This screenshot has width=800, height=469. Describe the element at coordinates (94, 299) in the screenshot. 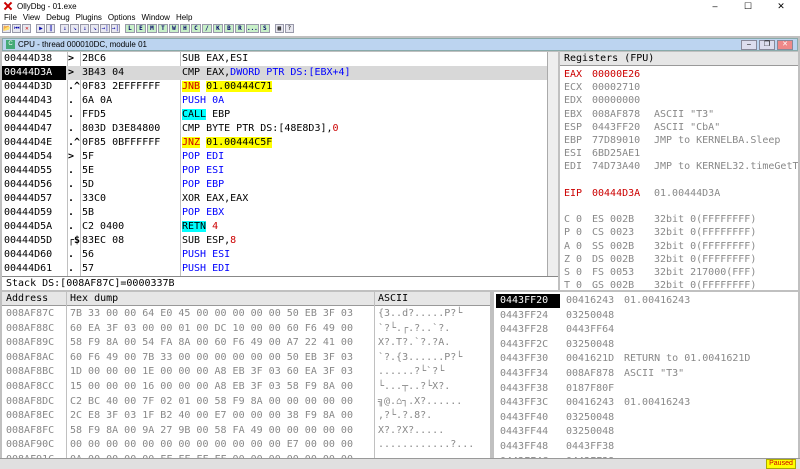

I see `dump-col-hex: Hex dump` at that location.